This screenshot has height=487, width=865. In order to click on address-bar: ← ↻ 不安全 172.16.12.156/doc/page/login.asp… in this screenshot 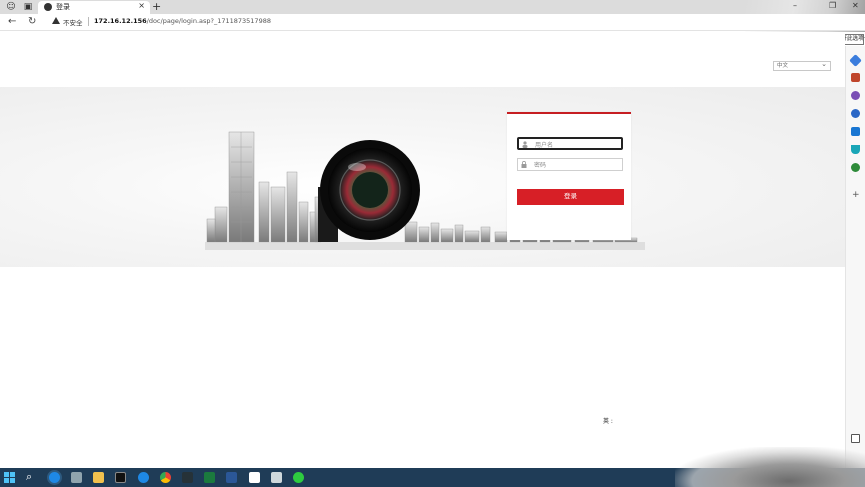, I will do `click(432, 22)`.